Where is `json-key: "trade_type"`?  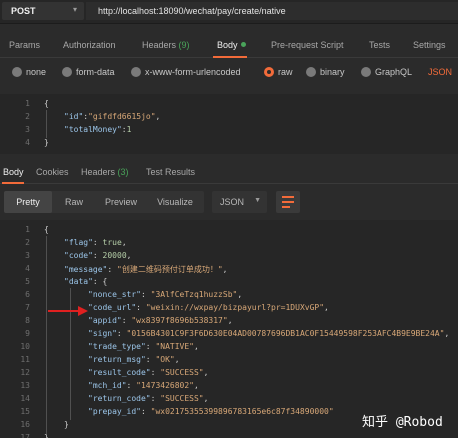 json-key: "trade_type" is located at coordinates (117, 346).